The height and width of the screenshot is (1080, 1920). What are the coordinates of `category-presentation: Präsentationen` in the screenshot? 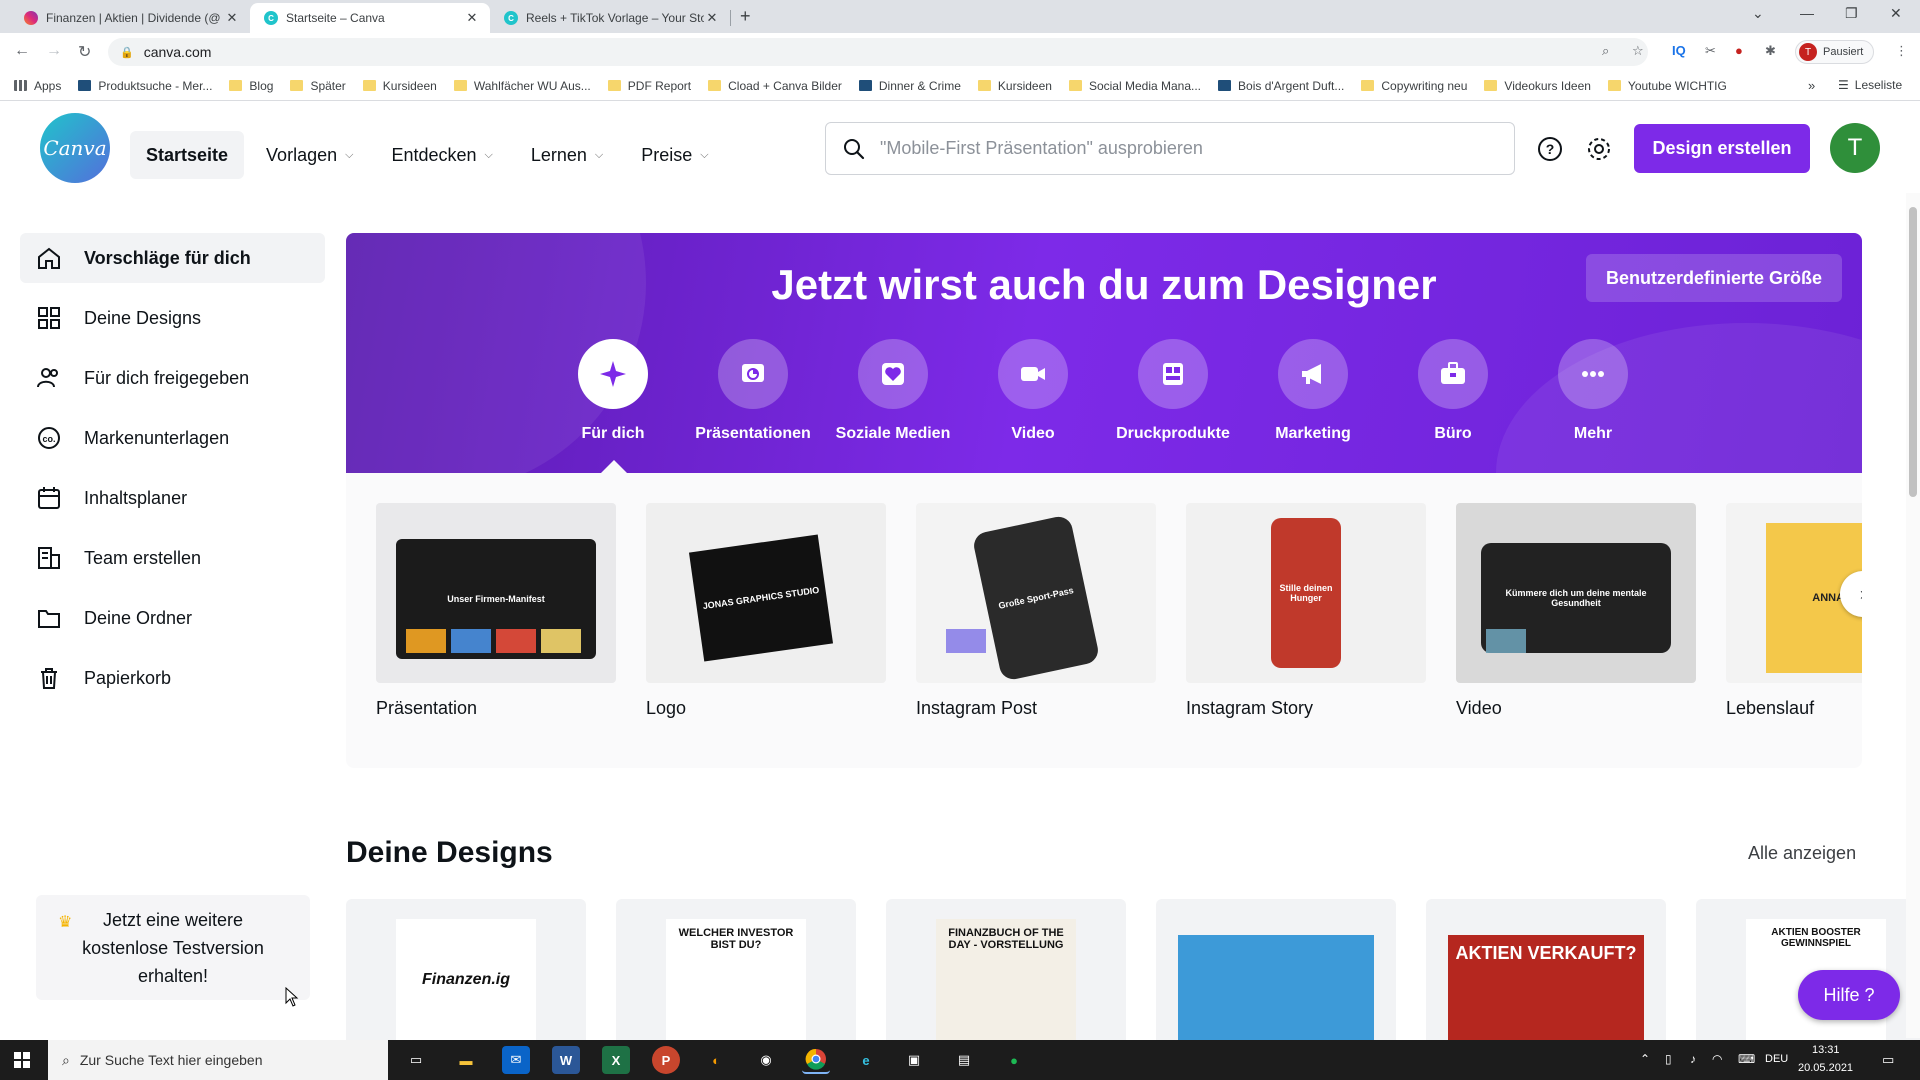 It's located at (753, 391).